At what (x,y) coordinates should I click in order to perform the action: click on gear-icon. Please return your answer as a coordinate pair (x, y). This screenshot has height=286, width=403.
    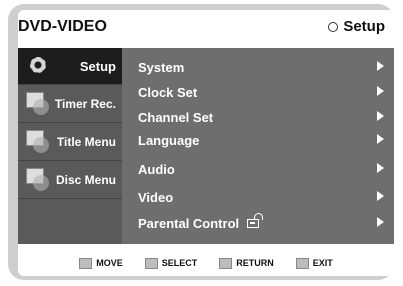
    Looking at the image, I should click on (38, 65).